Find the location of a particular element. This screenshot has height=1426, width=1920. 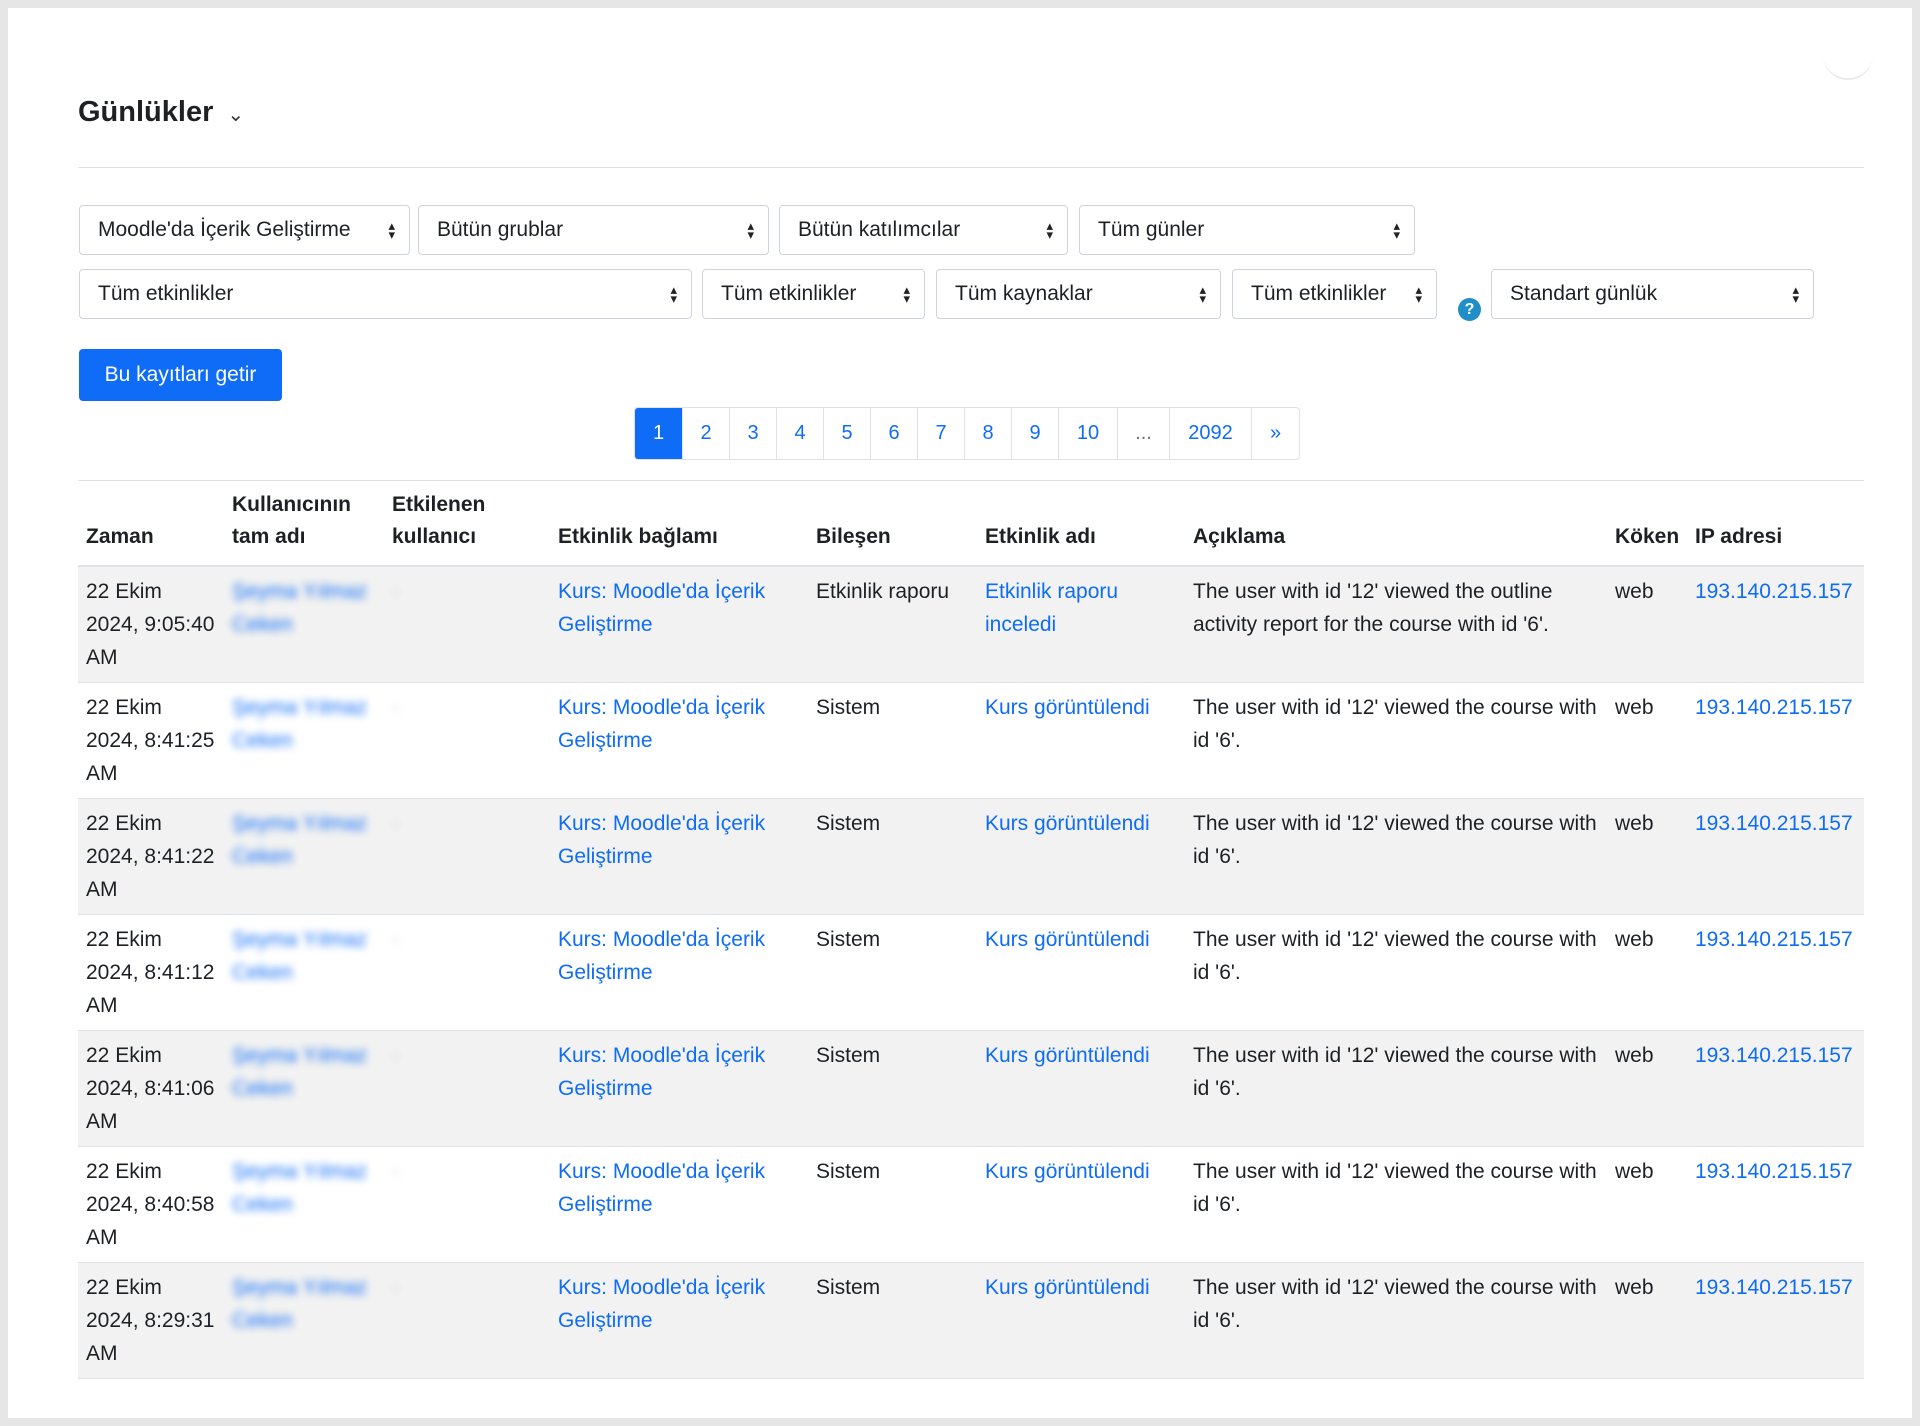

time-cell: 22 Ekim 2024, 8:41:22 AM is located at coordinates (151, 856).